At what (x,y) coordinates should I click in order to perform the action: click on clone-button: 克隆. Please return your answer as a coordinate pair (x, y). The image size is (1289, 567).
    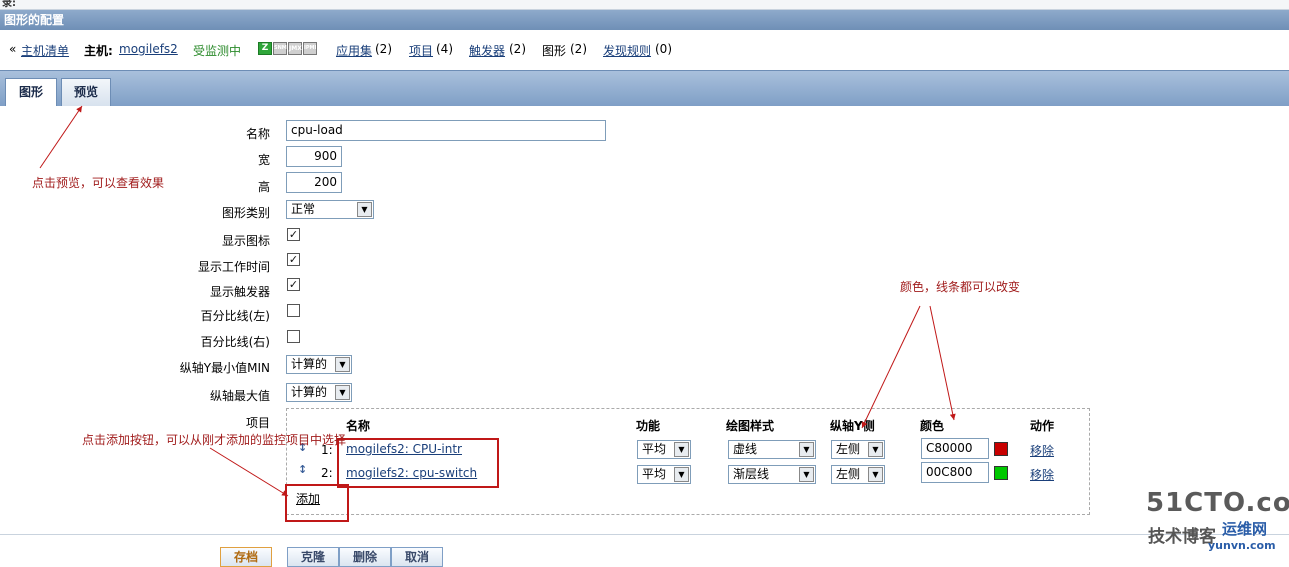
    Looking at the image, I should click on (313, 557).